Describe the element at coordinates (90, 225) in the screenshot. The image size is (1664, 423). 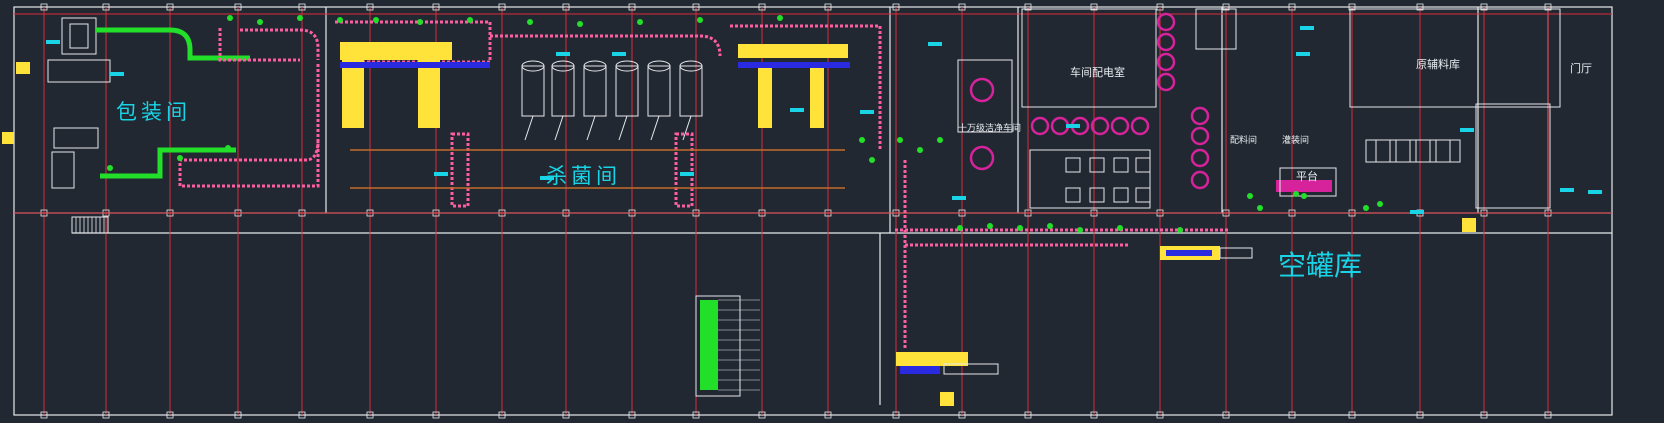
I see `corridor` at that location.